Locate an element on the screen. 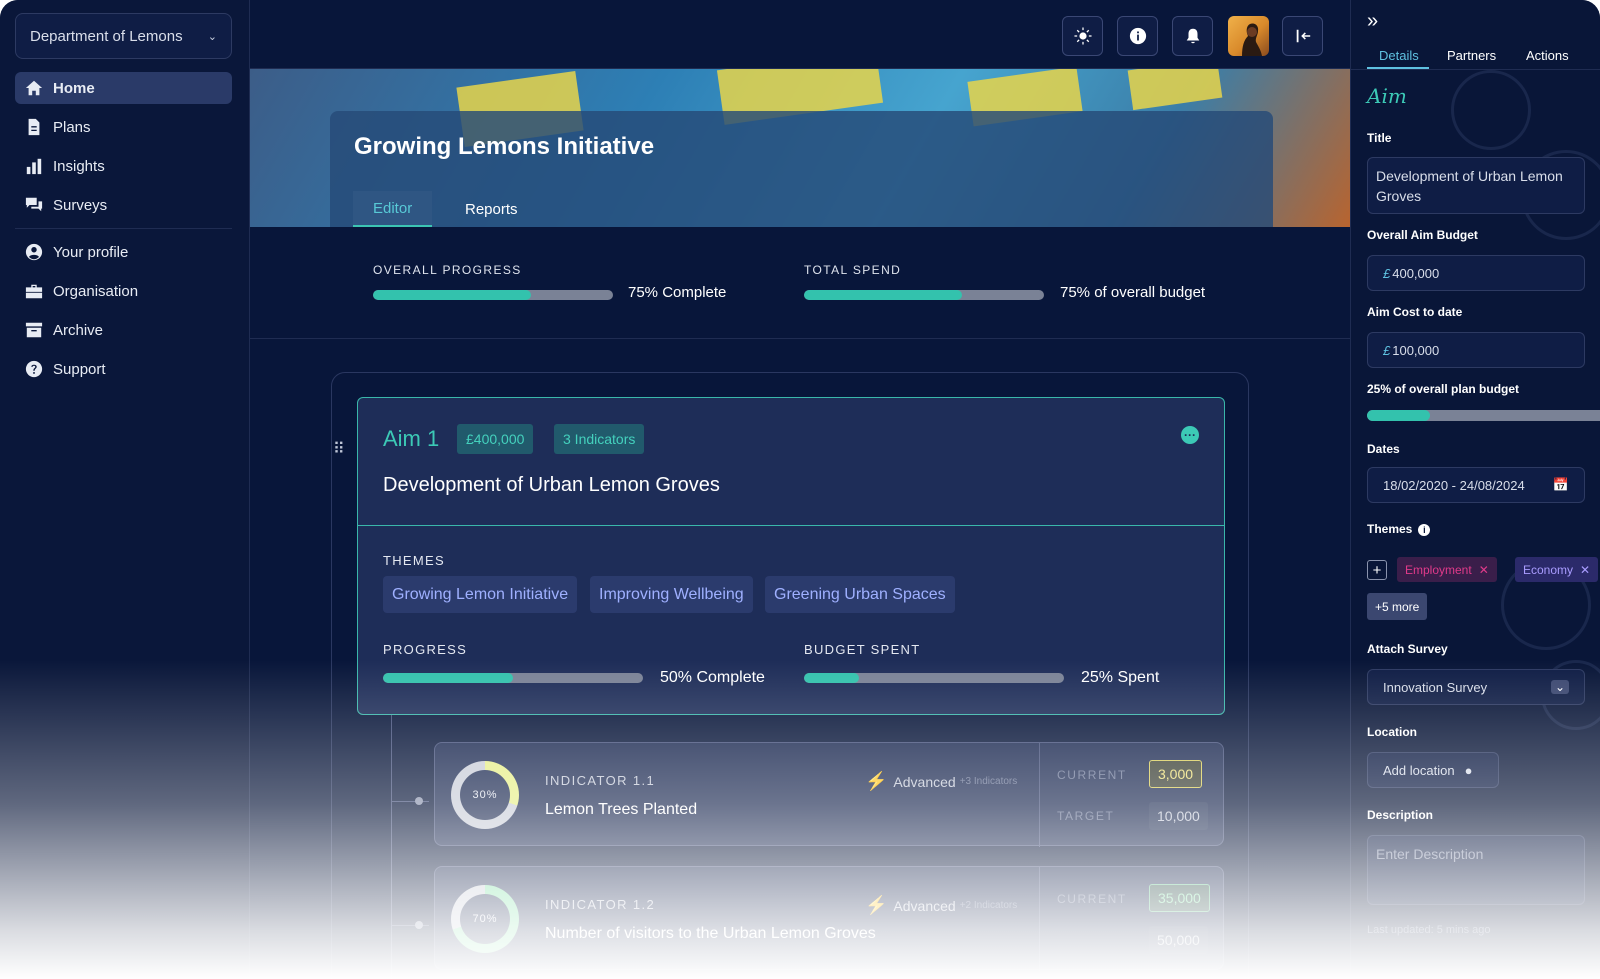 The height and width of the screenshot is (979, 1600). target-label: TARGET is located at coordinates (1086, 816).